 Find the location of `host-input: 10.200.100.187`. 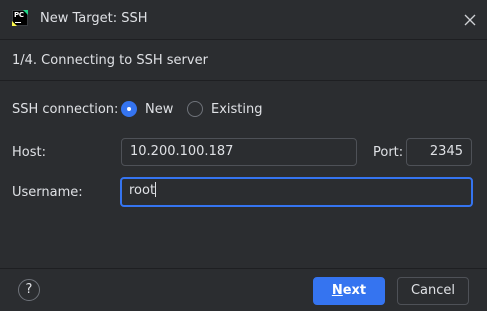

host-input: 10.200.100.187 is located at coordinates (239, 152).